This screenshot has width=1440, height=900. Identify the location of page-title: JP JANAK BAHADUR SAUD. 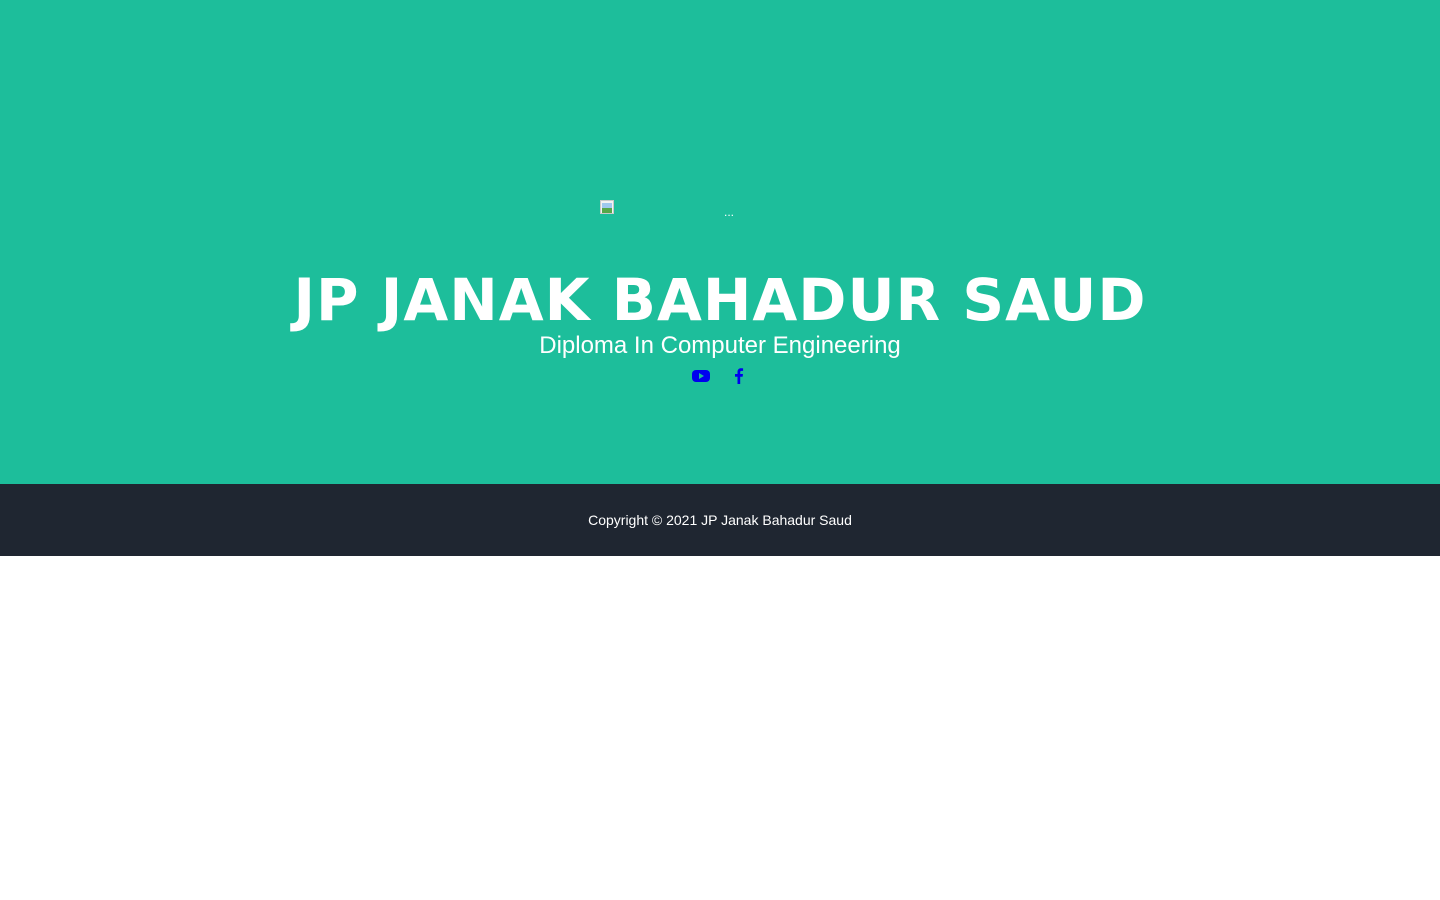
(720, 300).